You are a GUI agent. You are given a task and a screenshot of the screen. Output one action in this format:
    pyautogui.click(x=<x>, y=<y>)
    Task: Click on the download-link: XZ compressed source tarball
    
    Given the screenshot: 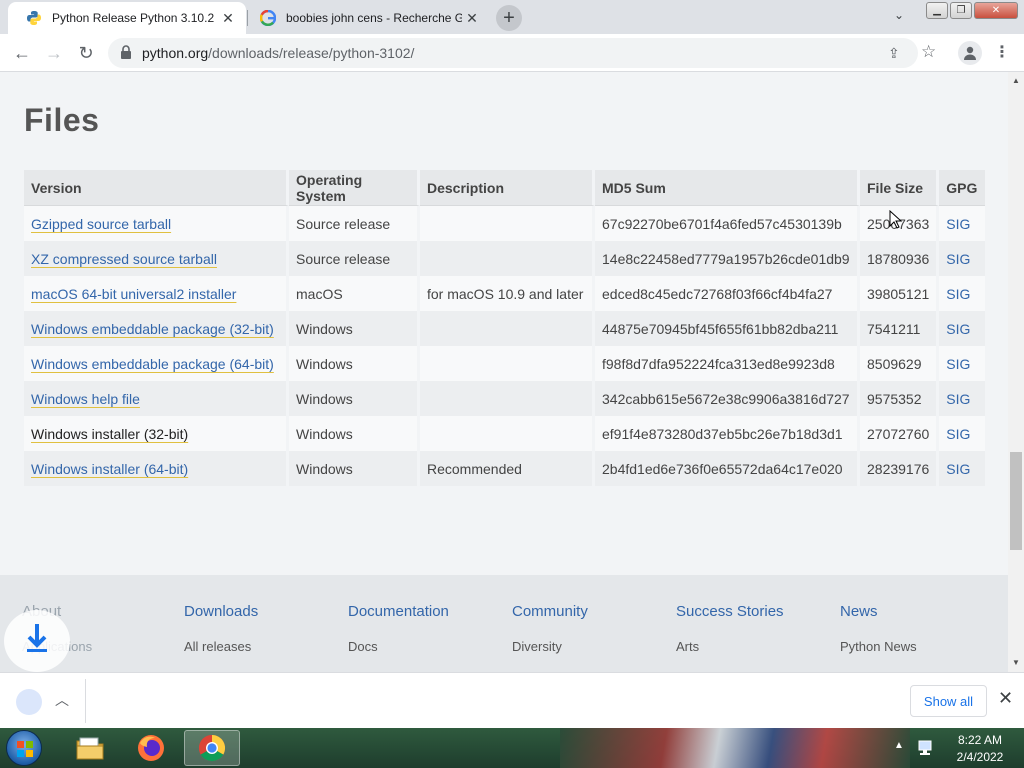 What is the action you would take?
    pyautogui.click(x=124, y=259)
    